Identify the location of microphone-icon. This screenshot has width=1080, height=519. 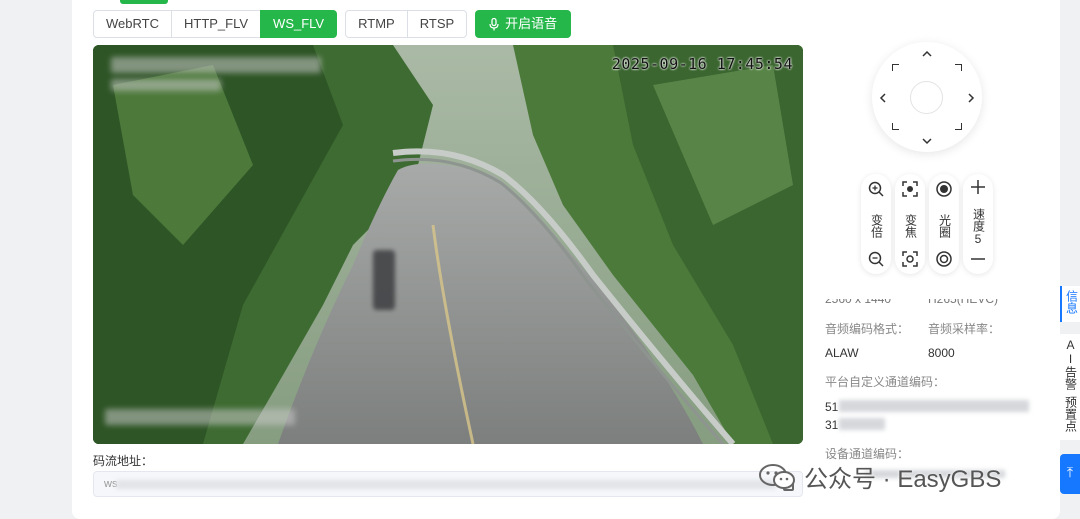
(494, 23).